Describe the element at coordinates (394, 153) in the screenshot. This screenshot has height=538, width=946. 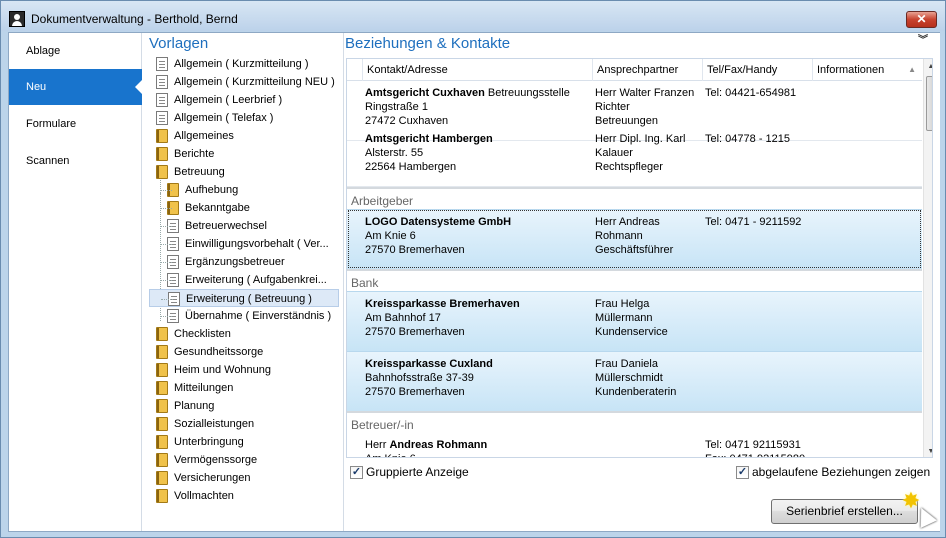
I see `contact-street: Alsterstr. 55` at that location.